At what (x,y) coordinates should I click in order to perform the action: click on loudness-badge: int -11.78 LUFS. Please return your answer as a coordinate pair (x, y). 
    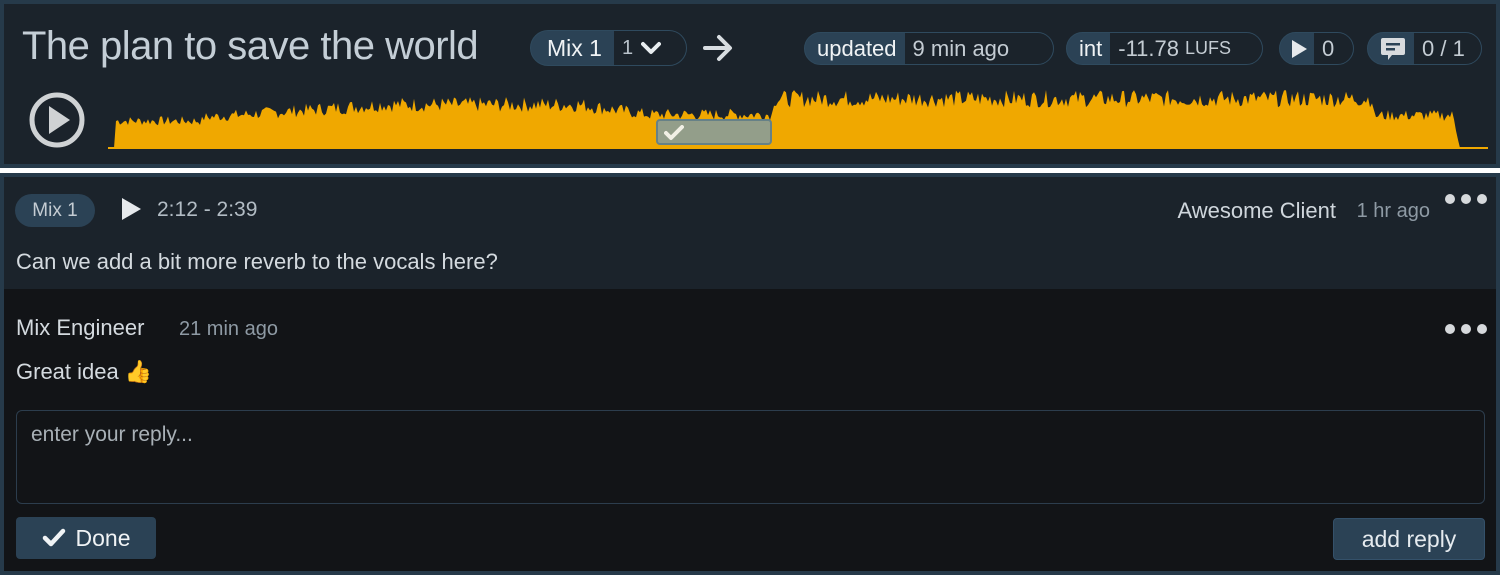
    Looking at the image, I should click on (1164, 48).